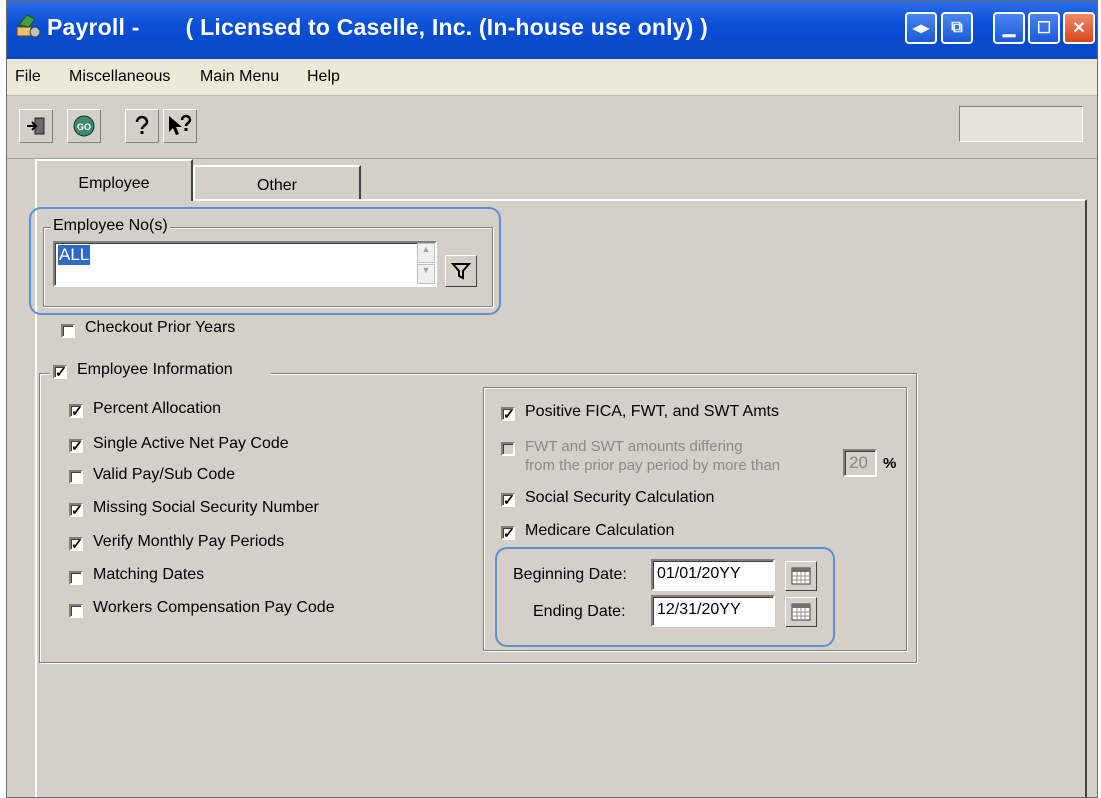 The height and width of the screenshot is (798, 1101). Describe the element at coordinates (206, 507) in the screenshot. I see `missing-ssn-label: Missing Social Security Number` at that location.